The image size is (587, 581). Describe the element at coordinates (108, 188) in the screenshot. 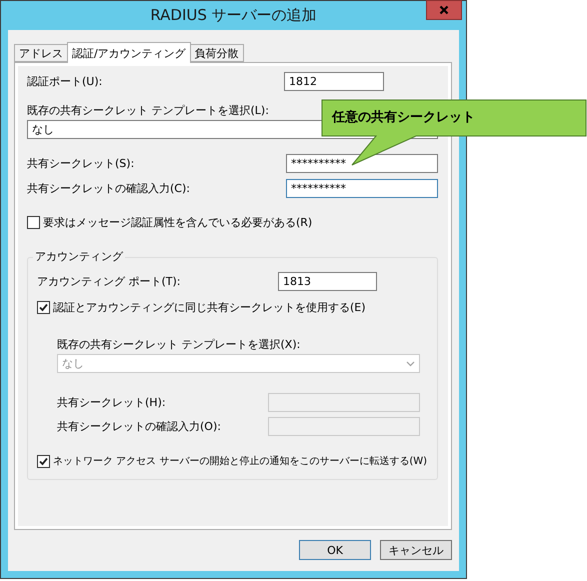

I see `field-label: 共有シークレットの確認入力(C):` at that location.